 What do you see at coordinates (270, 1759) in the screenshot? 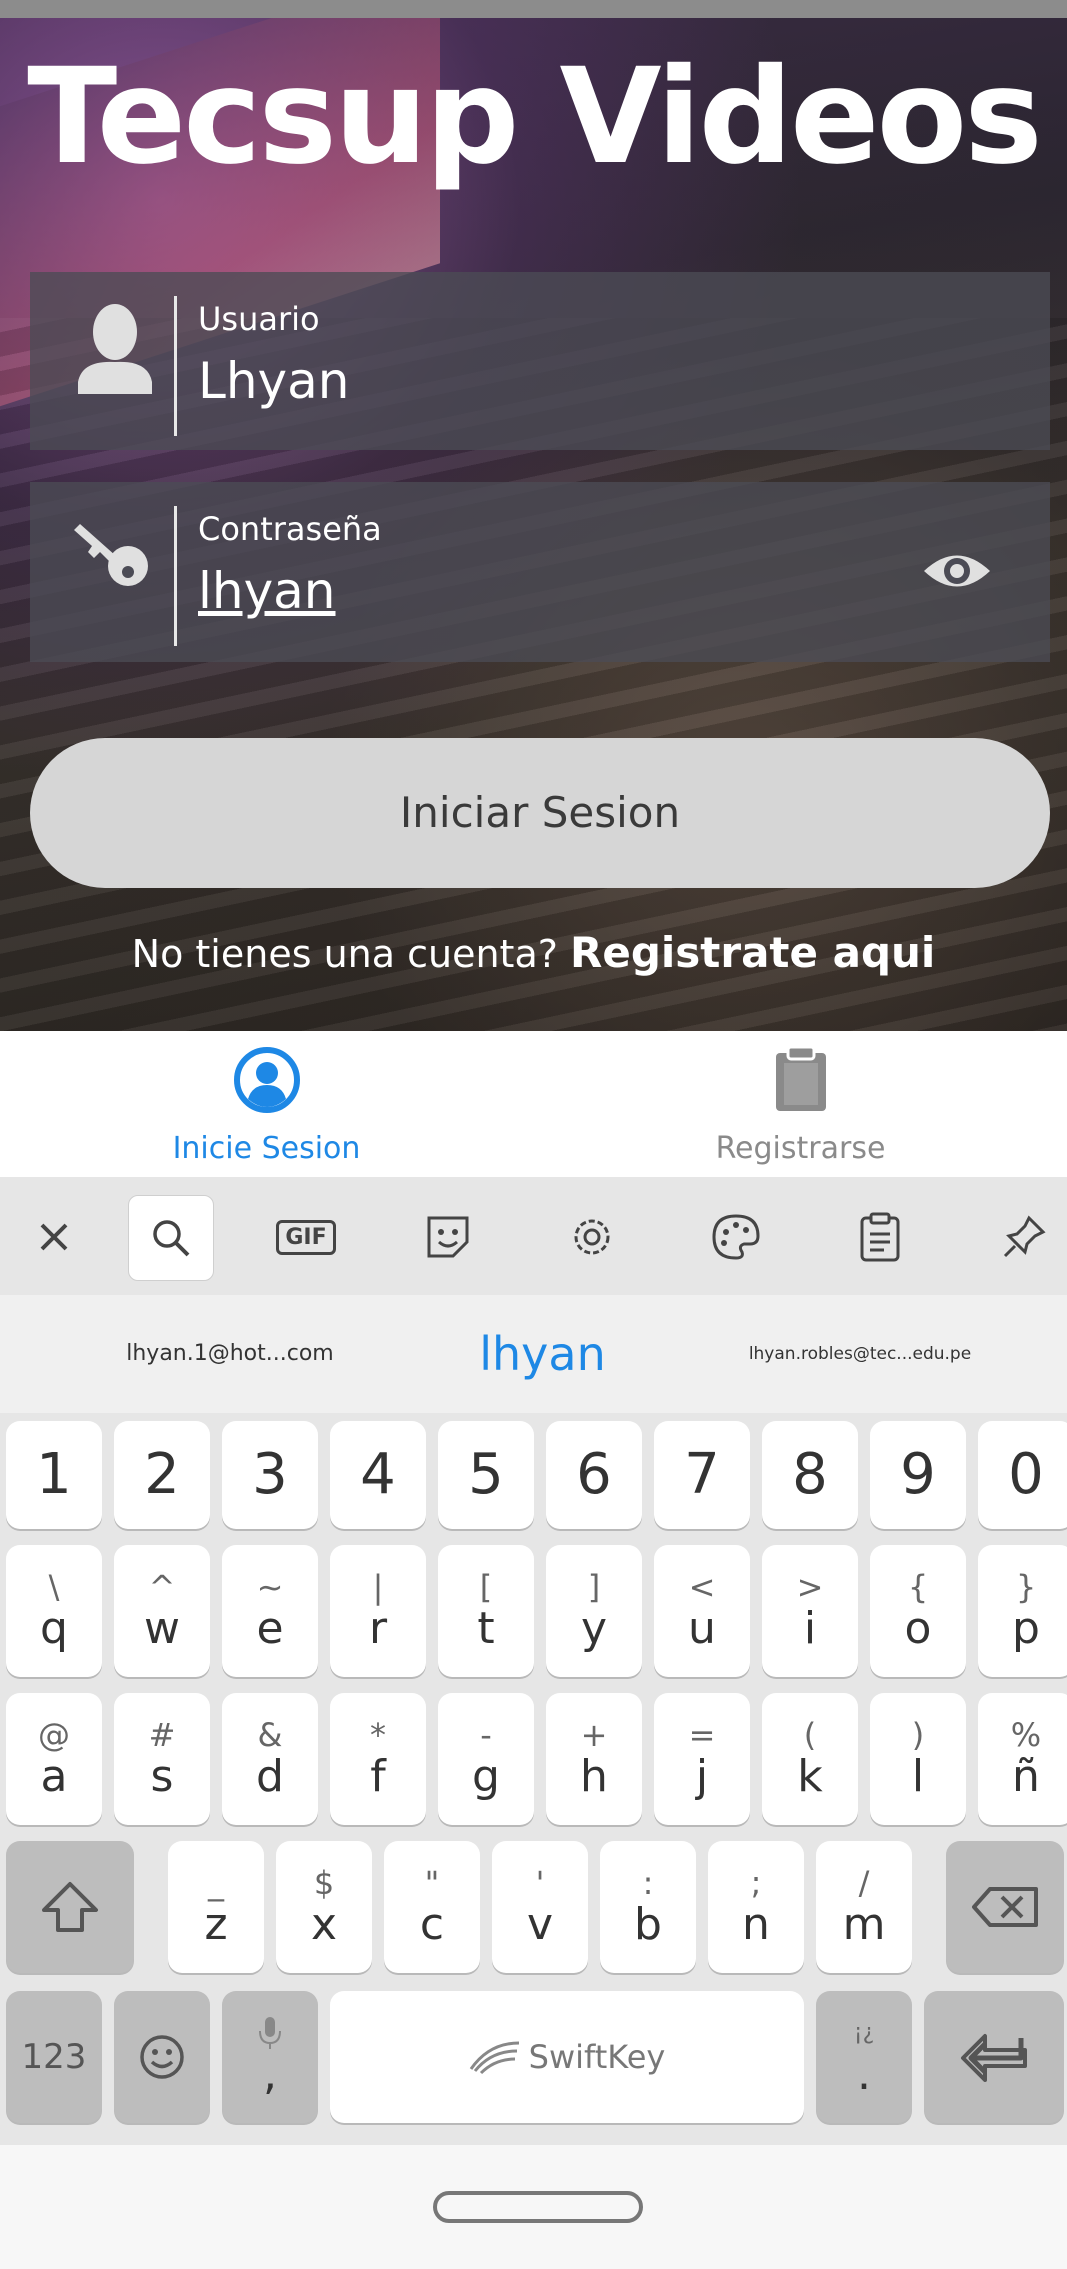
I see `key-d: & d` at bounding box center [270, 1759].